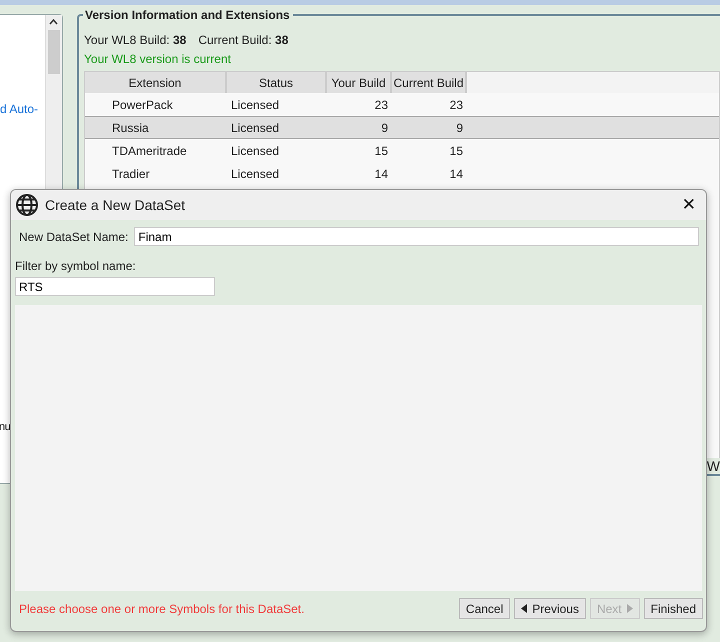 The height and width of the screenshot is (642, 720). Describe the element at coordinates (135, 40) in the screenshot. I see `your-build-text: Your WL8 Build: 38` at that location.